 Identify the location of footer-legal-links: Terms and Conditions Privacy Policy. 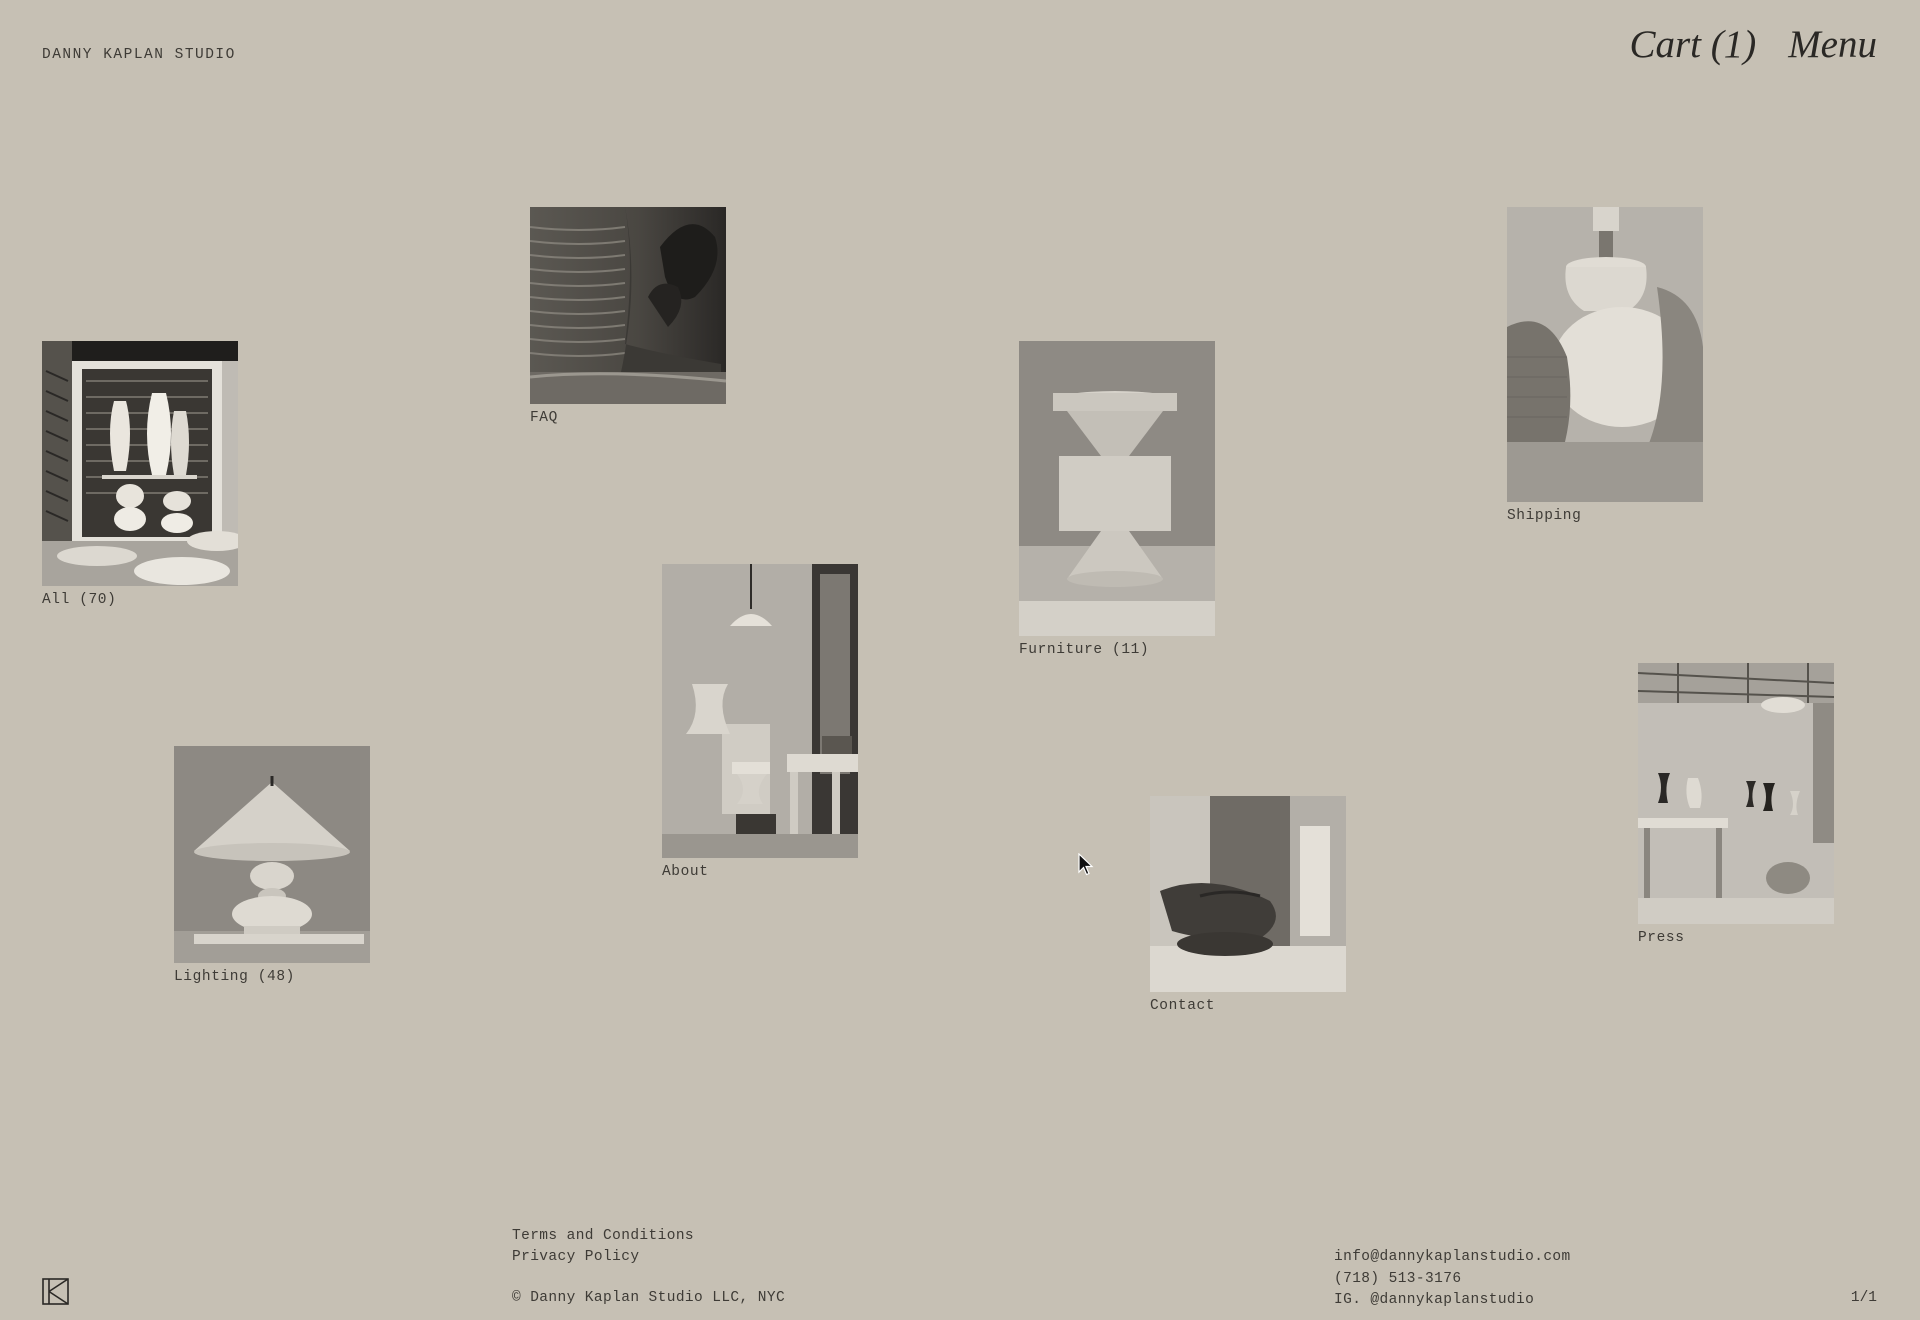
(603, 1247).